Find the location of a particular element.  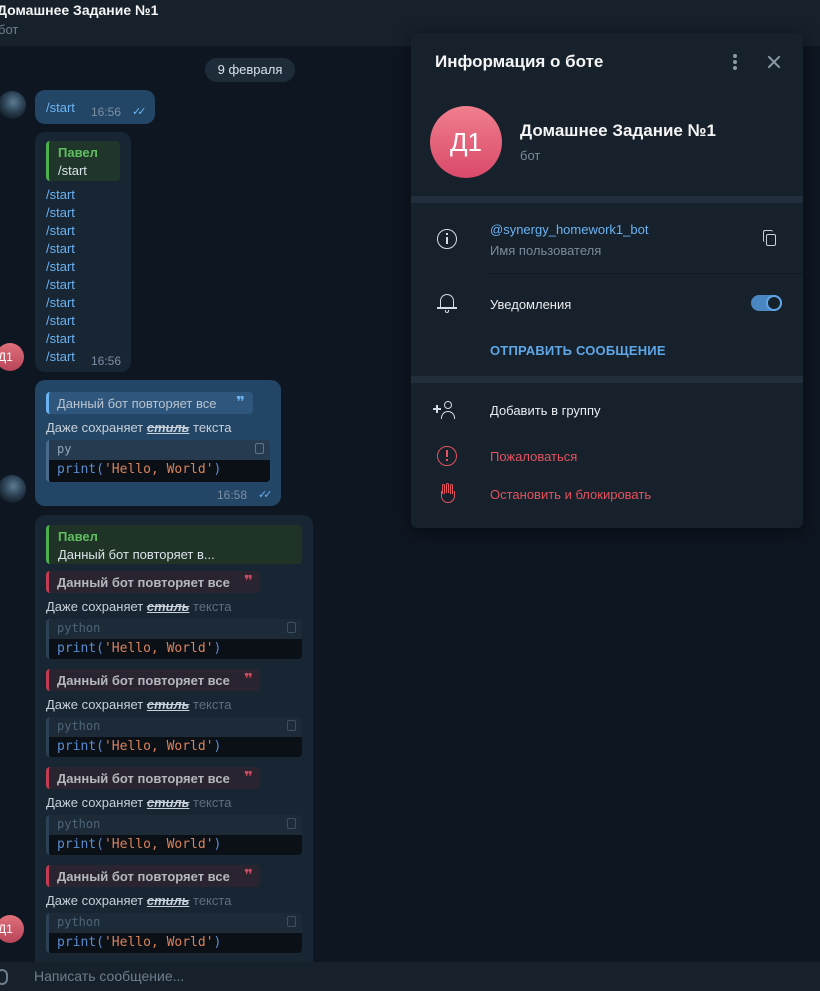

text-part: Даже сохраняет is located at coordinates (96, 427).